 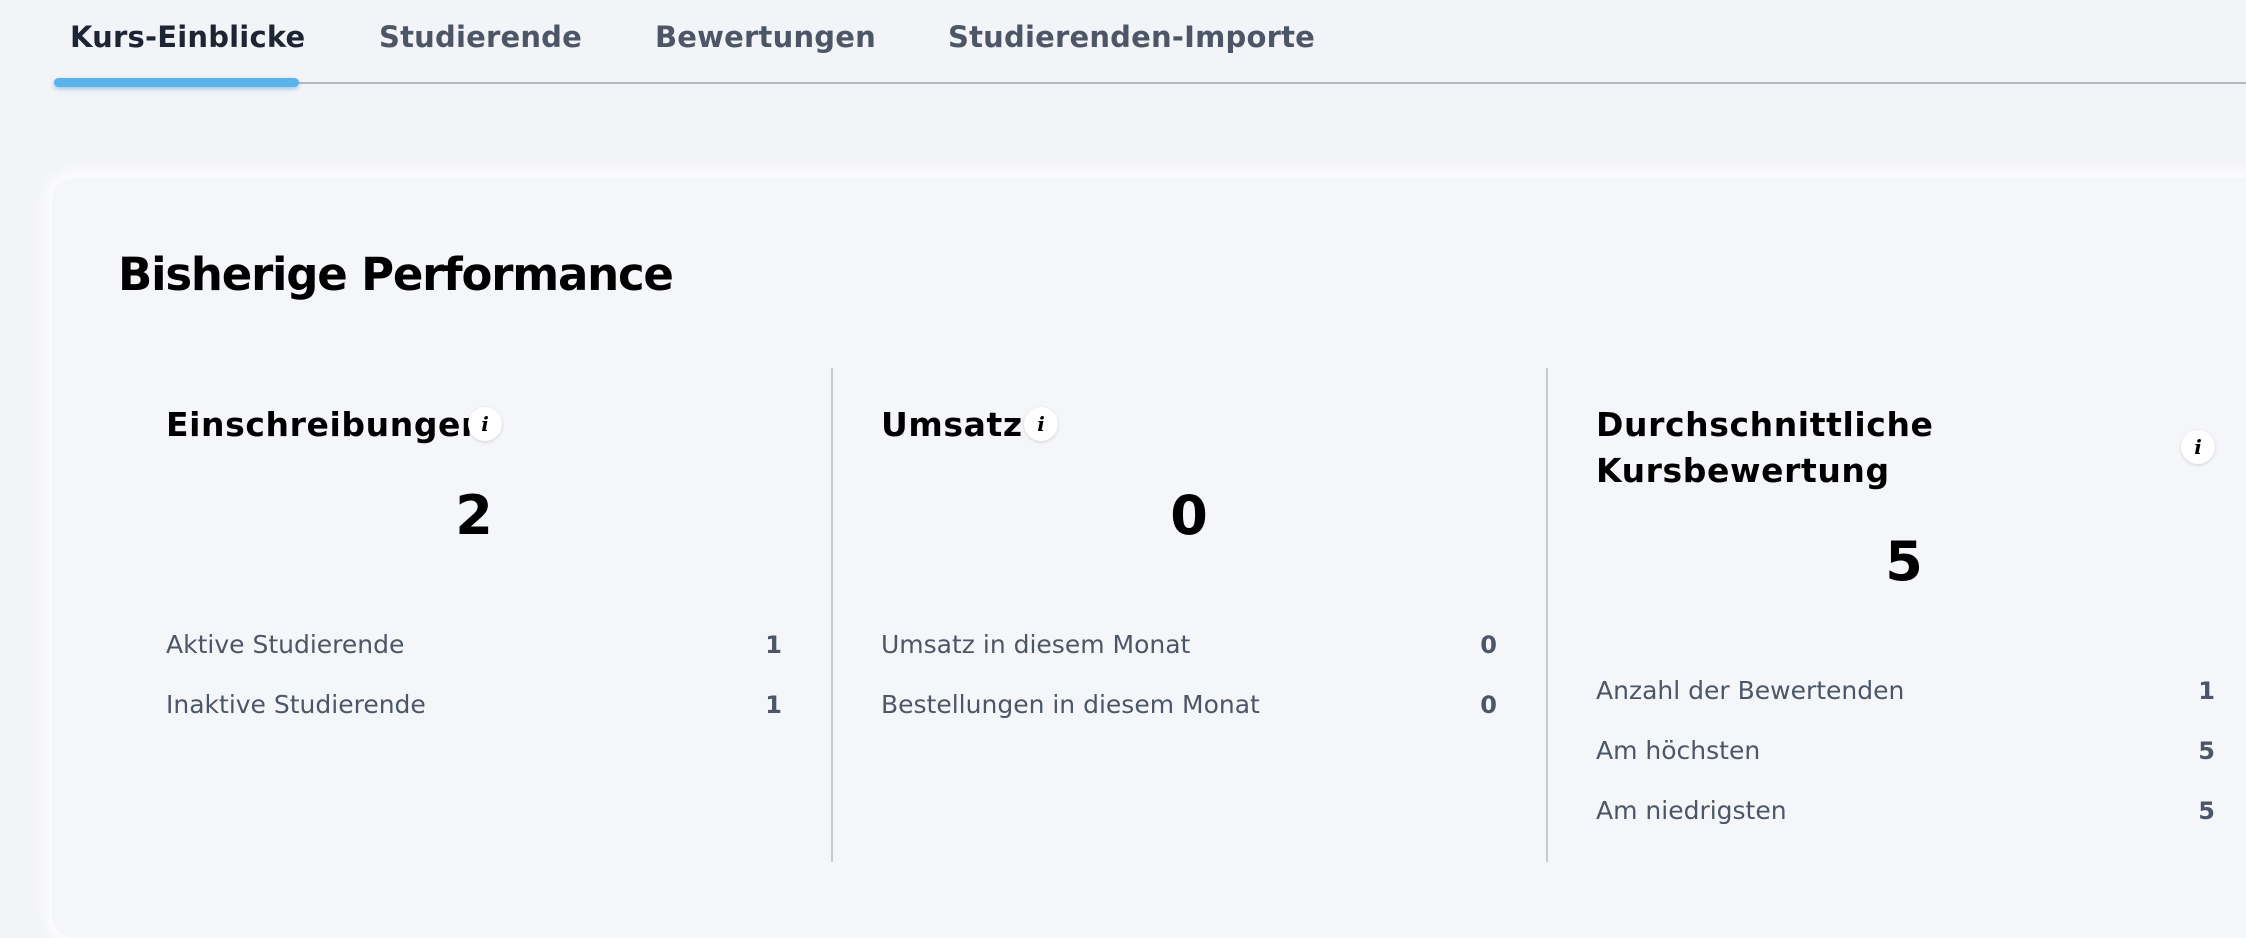 I want to click on metric-value: 5, so click(x=1904, y=561).